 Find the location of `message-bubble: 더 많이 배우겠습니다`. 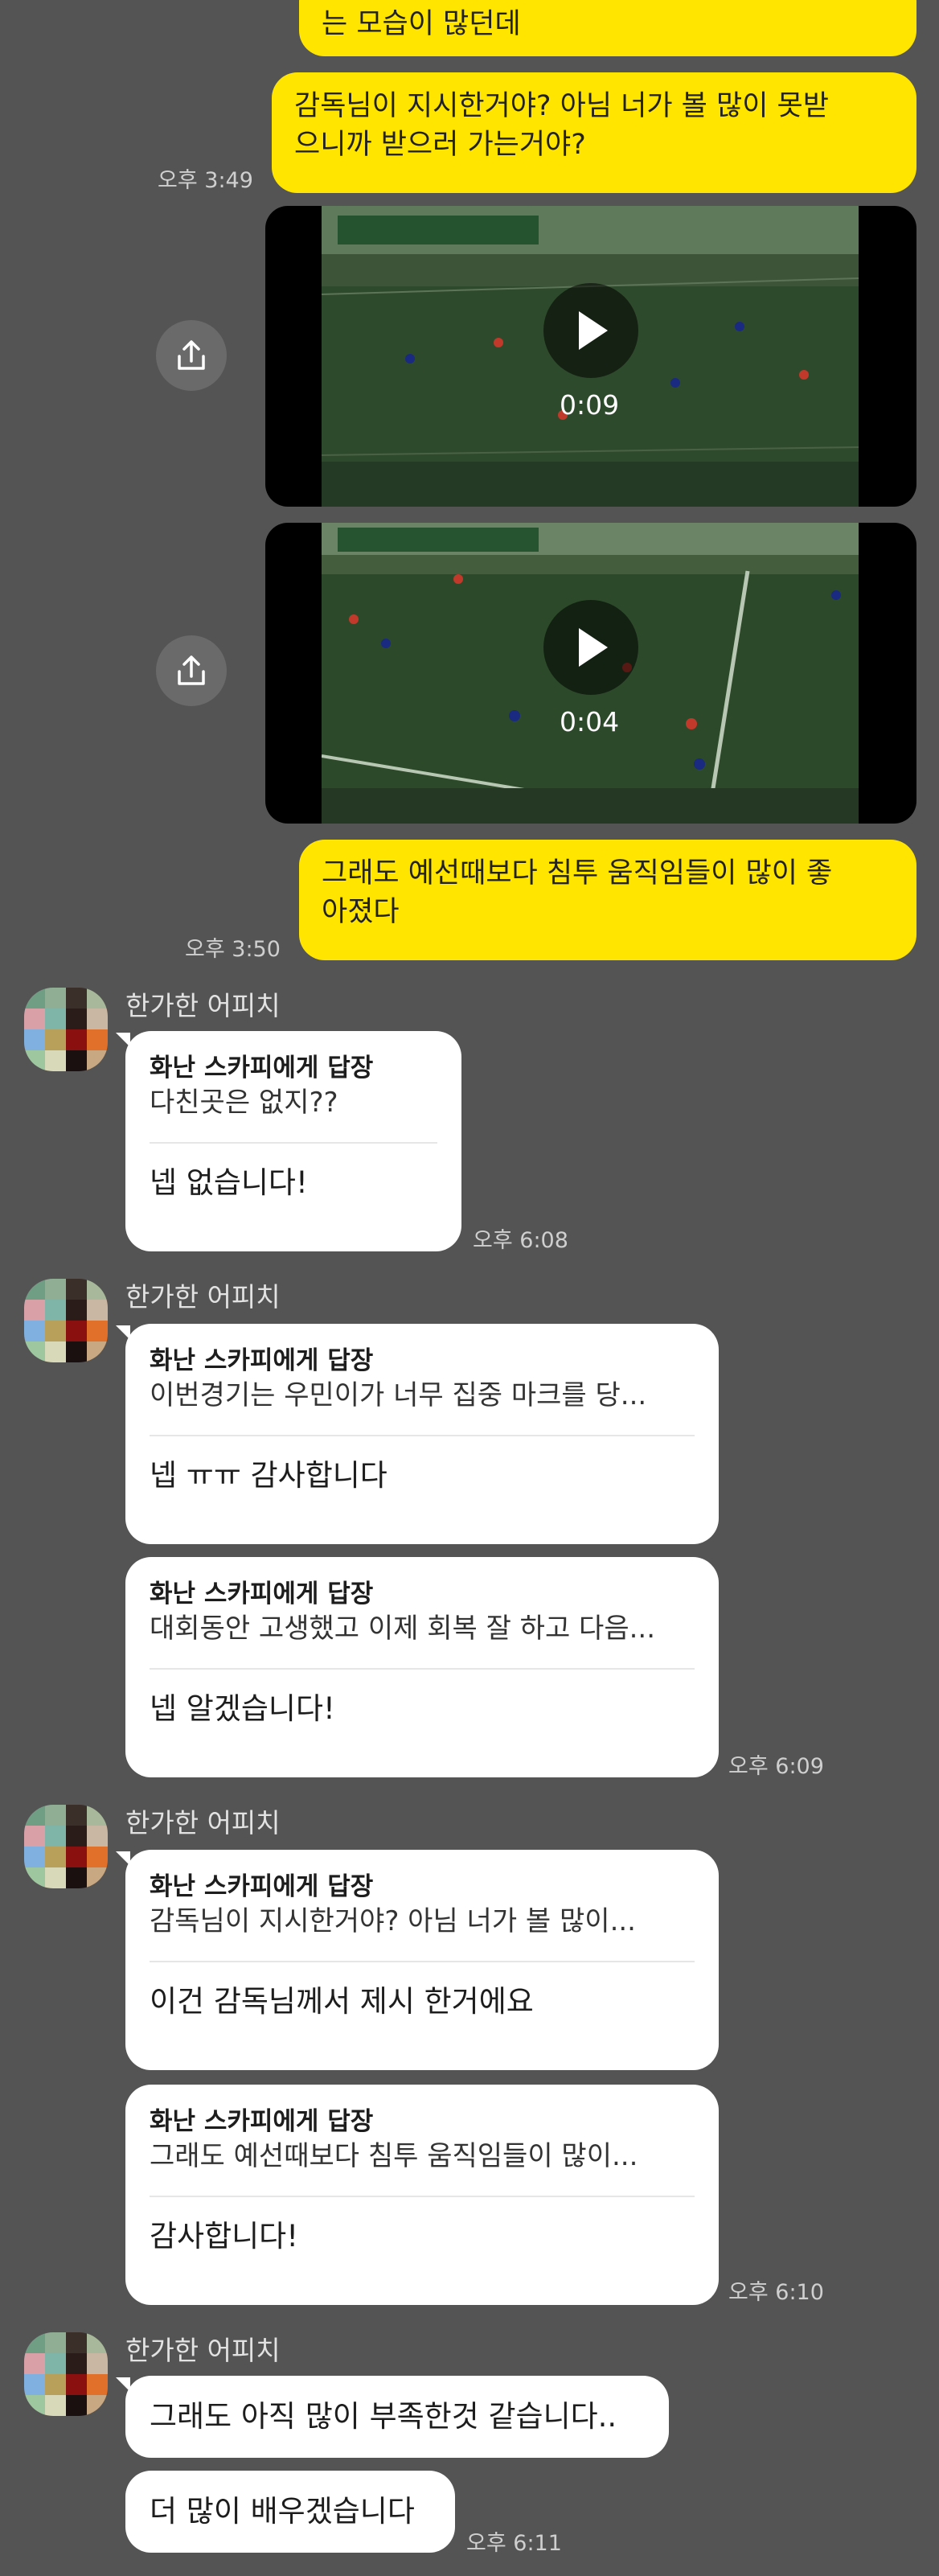

message-bubble: 더 많이 배우겠습니다 is located at coordinates (290, 2512).